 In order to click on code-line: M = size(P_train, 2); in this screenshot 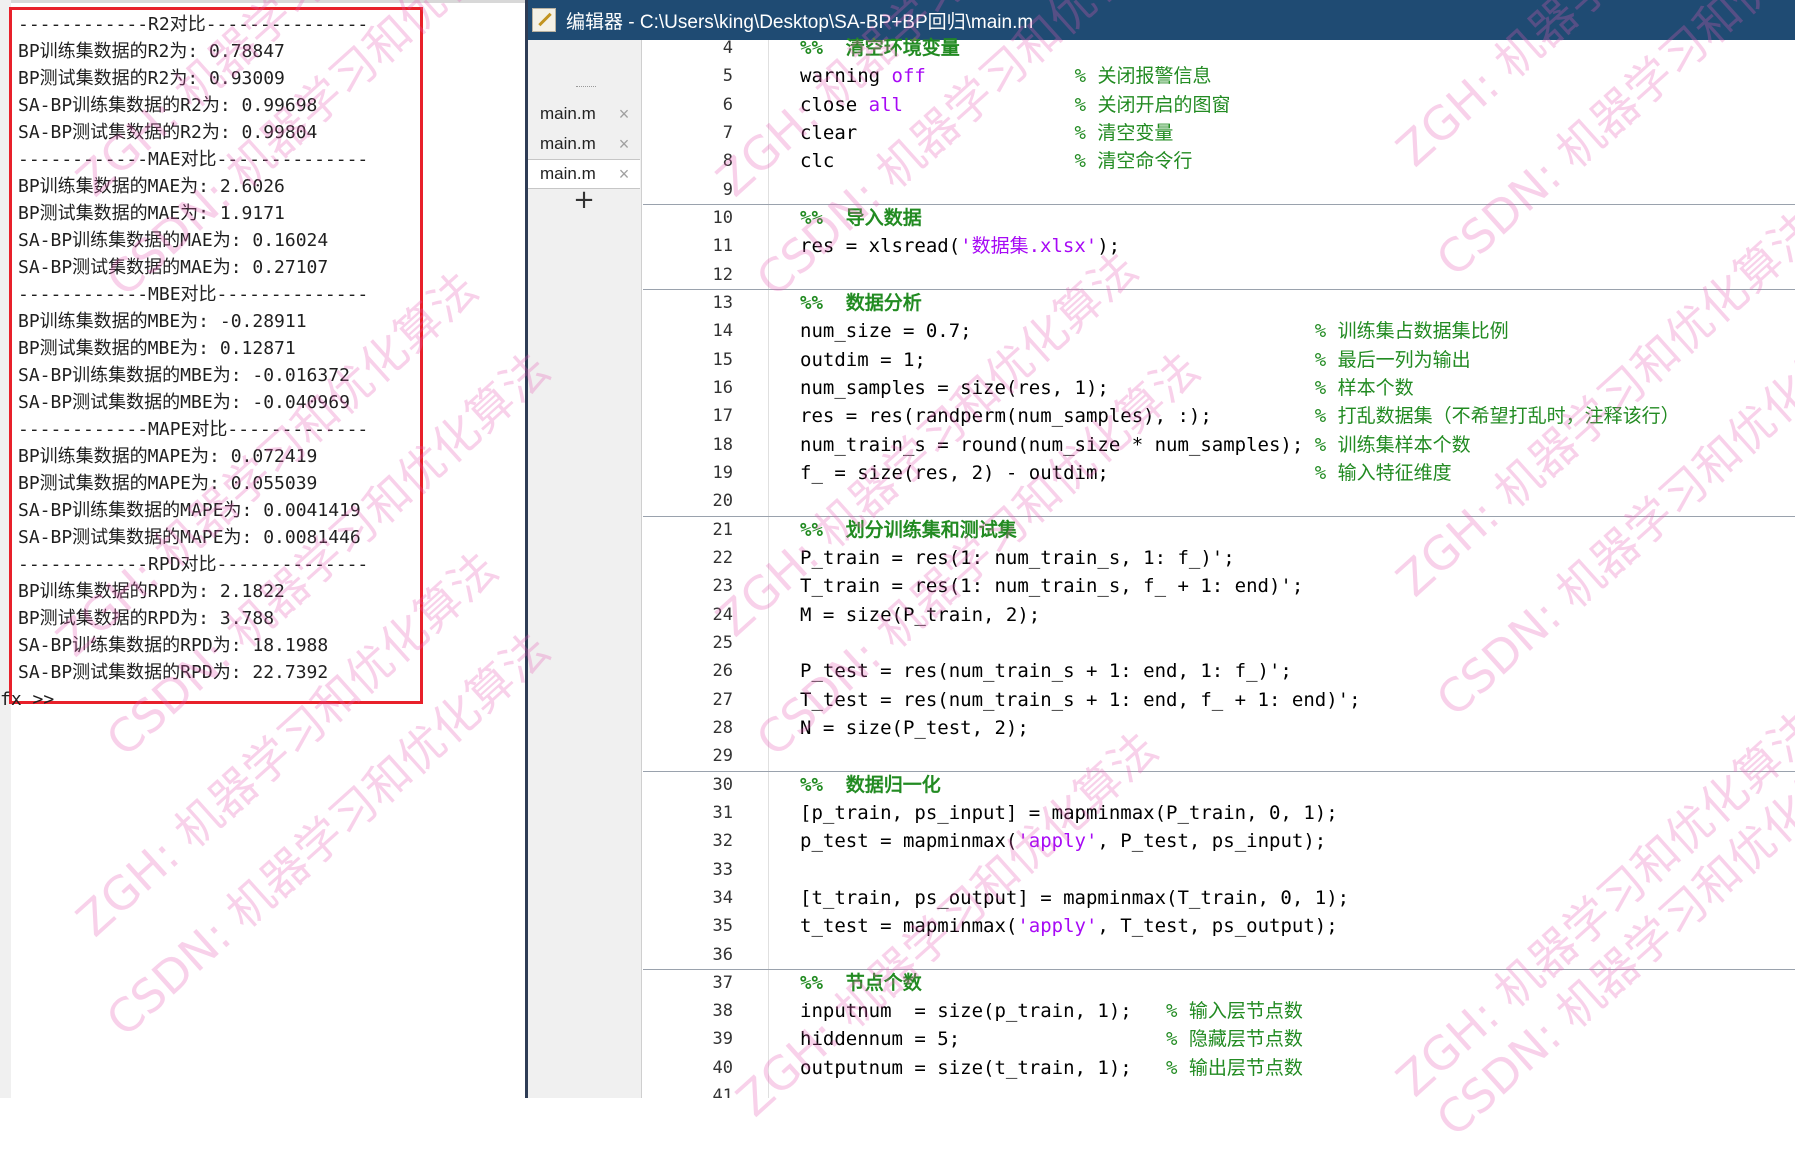, I will do `click(1297, 615)`.